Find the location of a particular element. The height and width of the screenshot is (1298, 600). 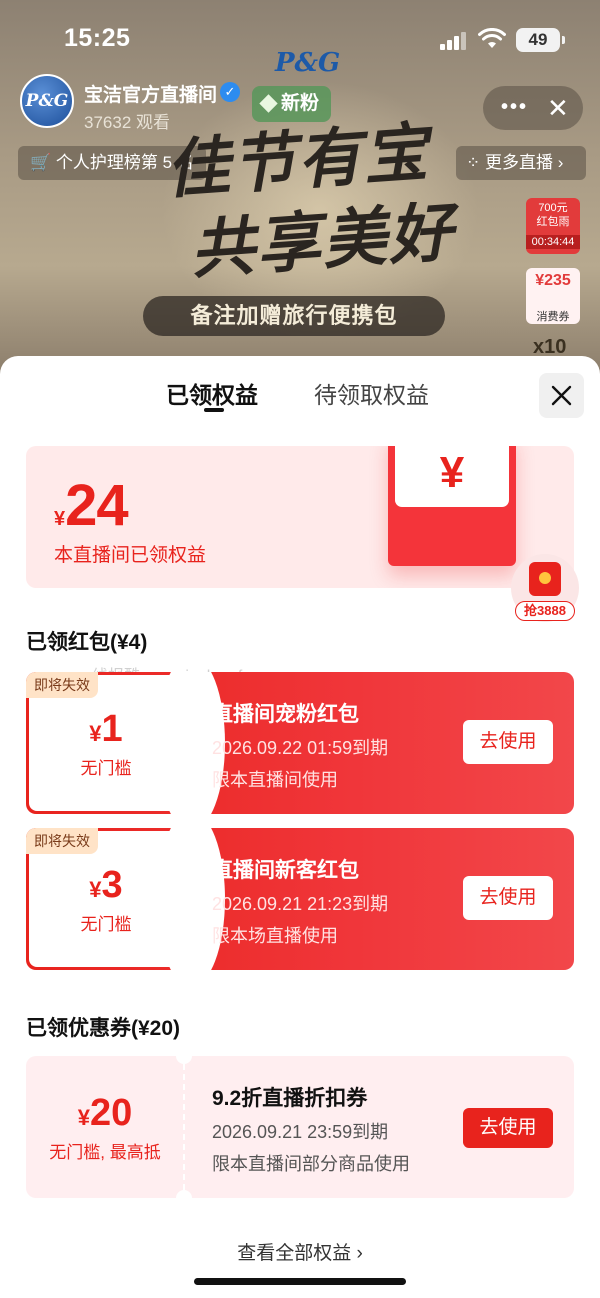

red-envelope-icon: ¥ is located at coordinates (452, 506).